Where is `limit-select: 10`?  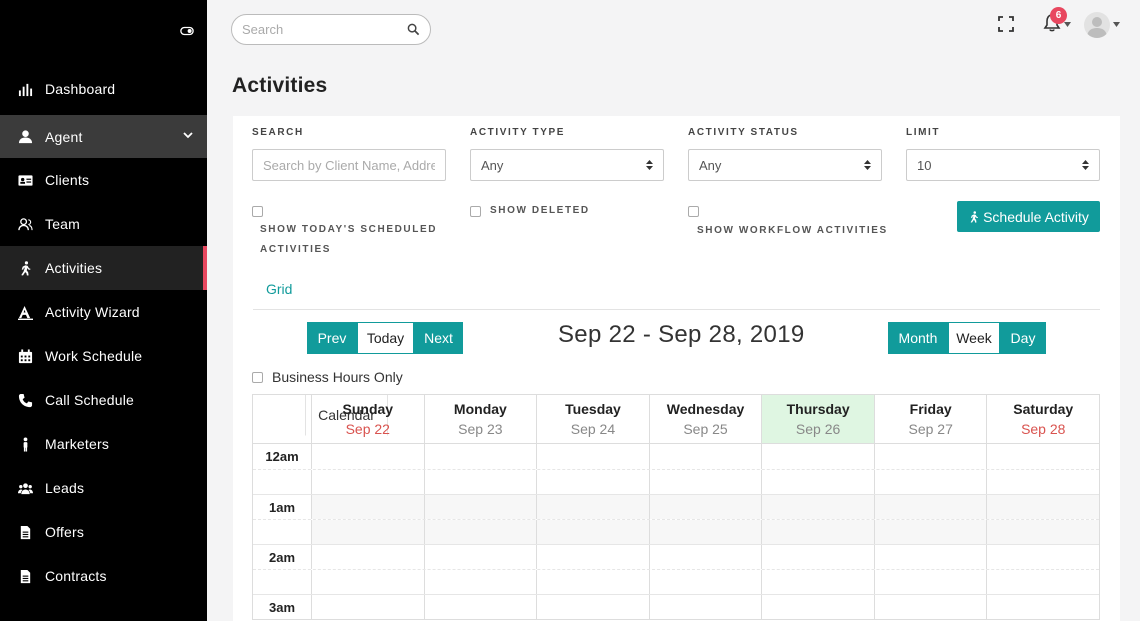 limit-select: 10 is located at coordinates (1003, 165).